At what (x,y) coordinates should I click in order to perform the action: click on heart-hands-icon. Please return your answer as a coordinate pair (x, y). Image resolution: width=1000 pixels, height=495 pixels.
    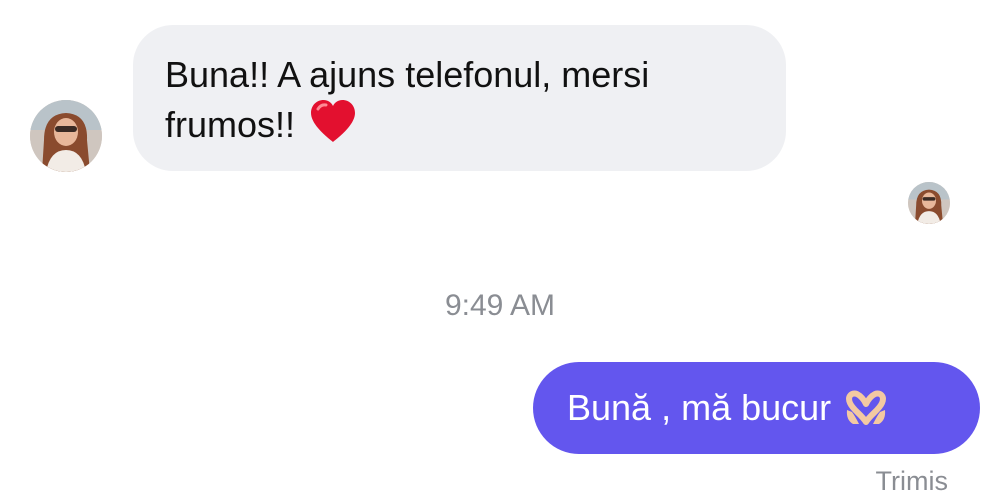
    Looking at the image, I should click on (866, 407).